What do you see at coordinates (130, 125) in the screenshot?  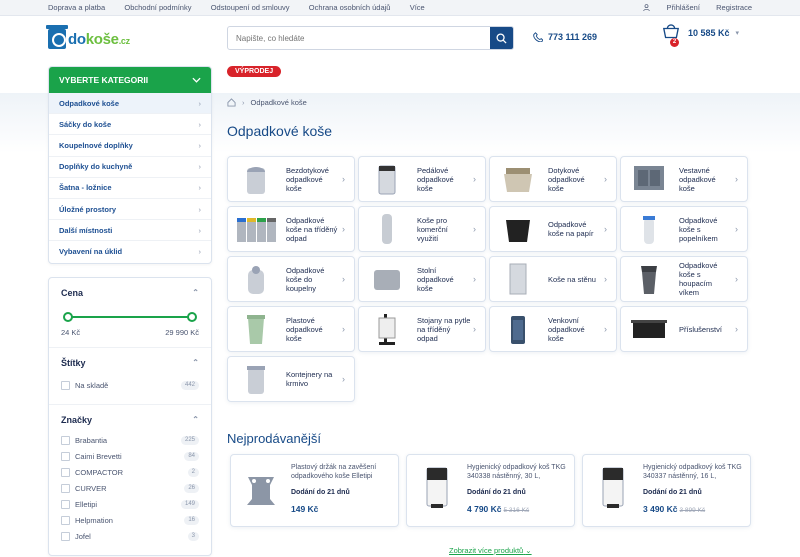 I see `category-item-sacky: Sáčky do koše ›` at bounding box center [130, 125].